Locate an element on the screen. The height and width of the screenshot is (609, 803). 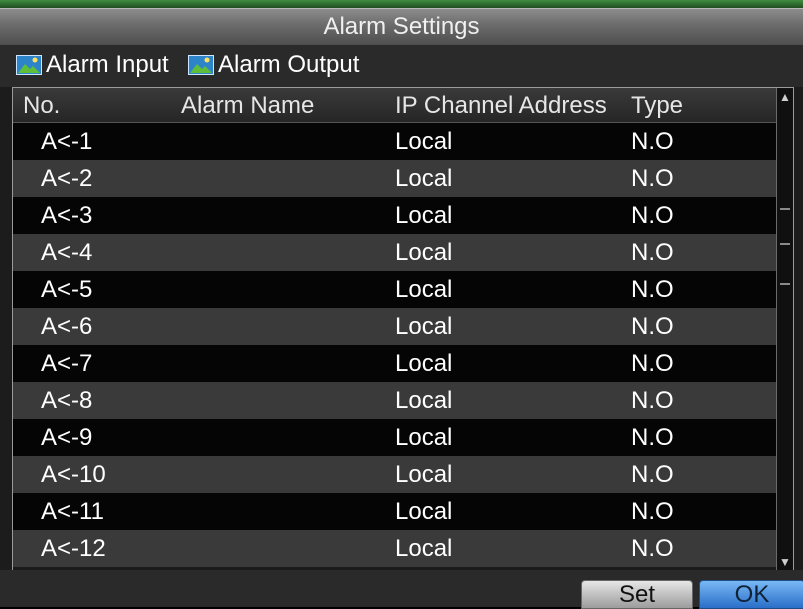
table-row: A<-11 Local N.O is located at coordinates (400, 511).